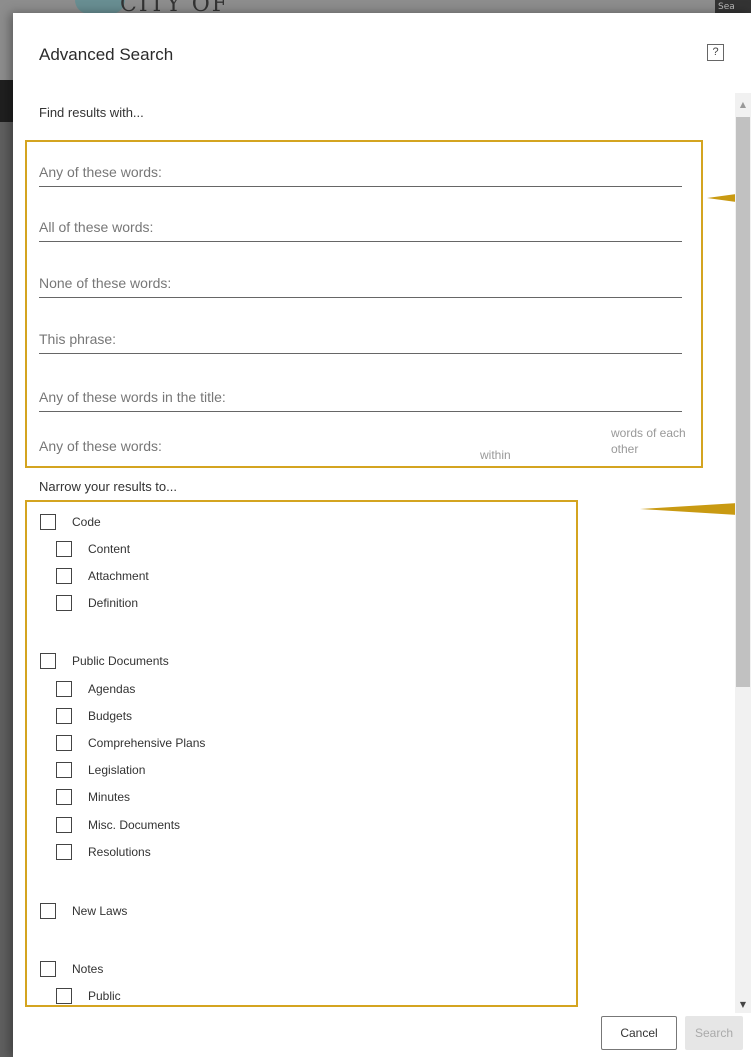 Image resolution: width=751 pixels, height=1057 pixels. Describe the element at coordinates (117, 770) in the screenshot. I see `checkbox-label: Legislation` at that location.